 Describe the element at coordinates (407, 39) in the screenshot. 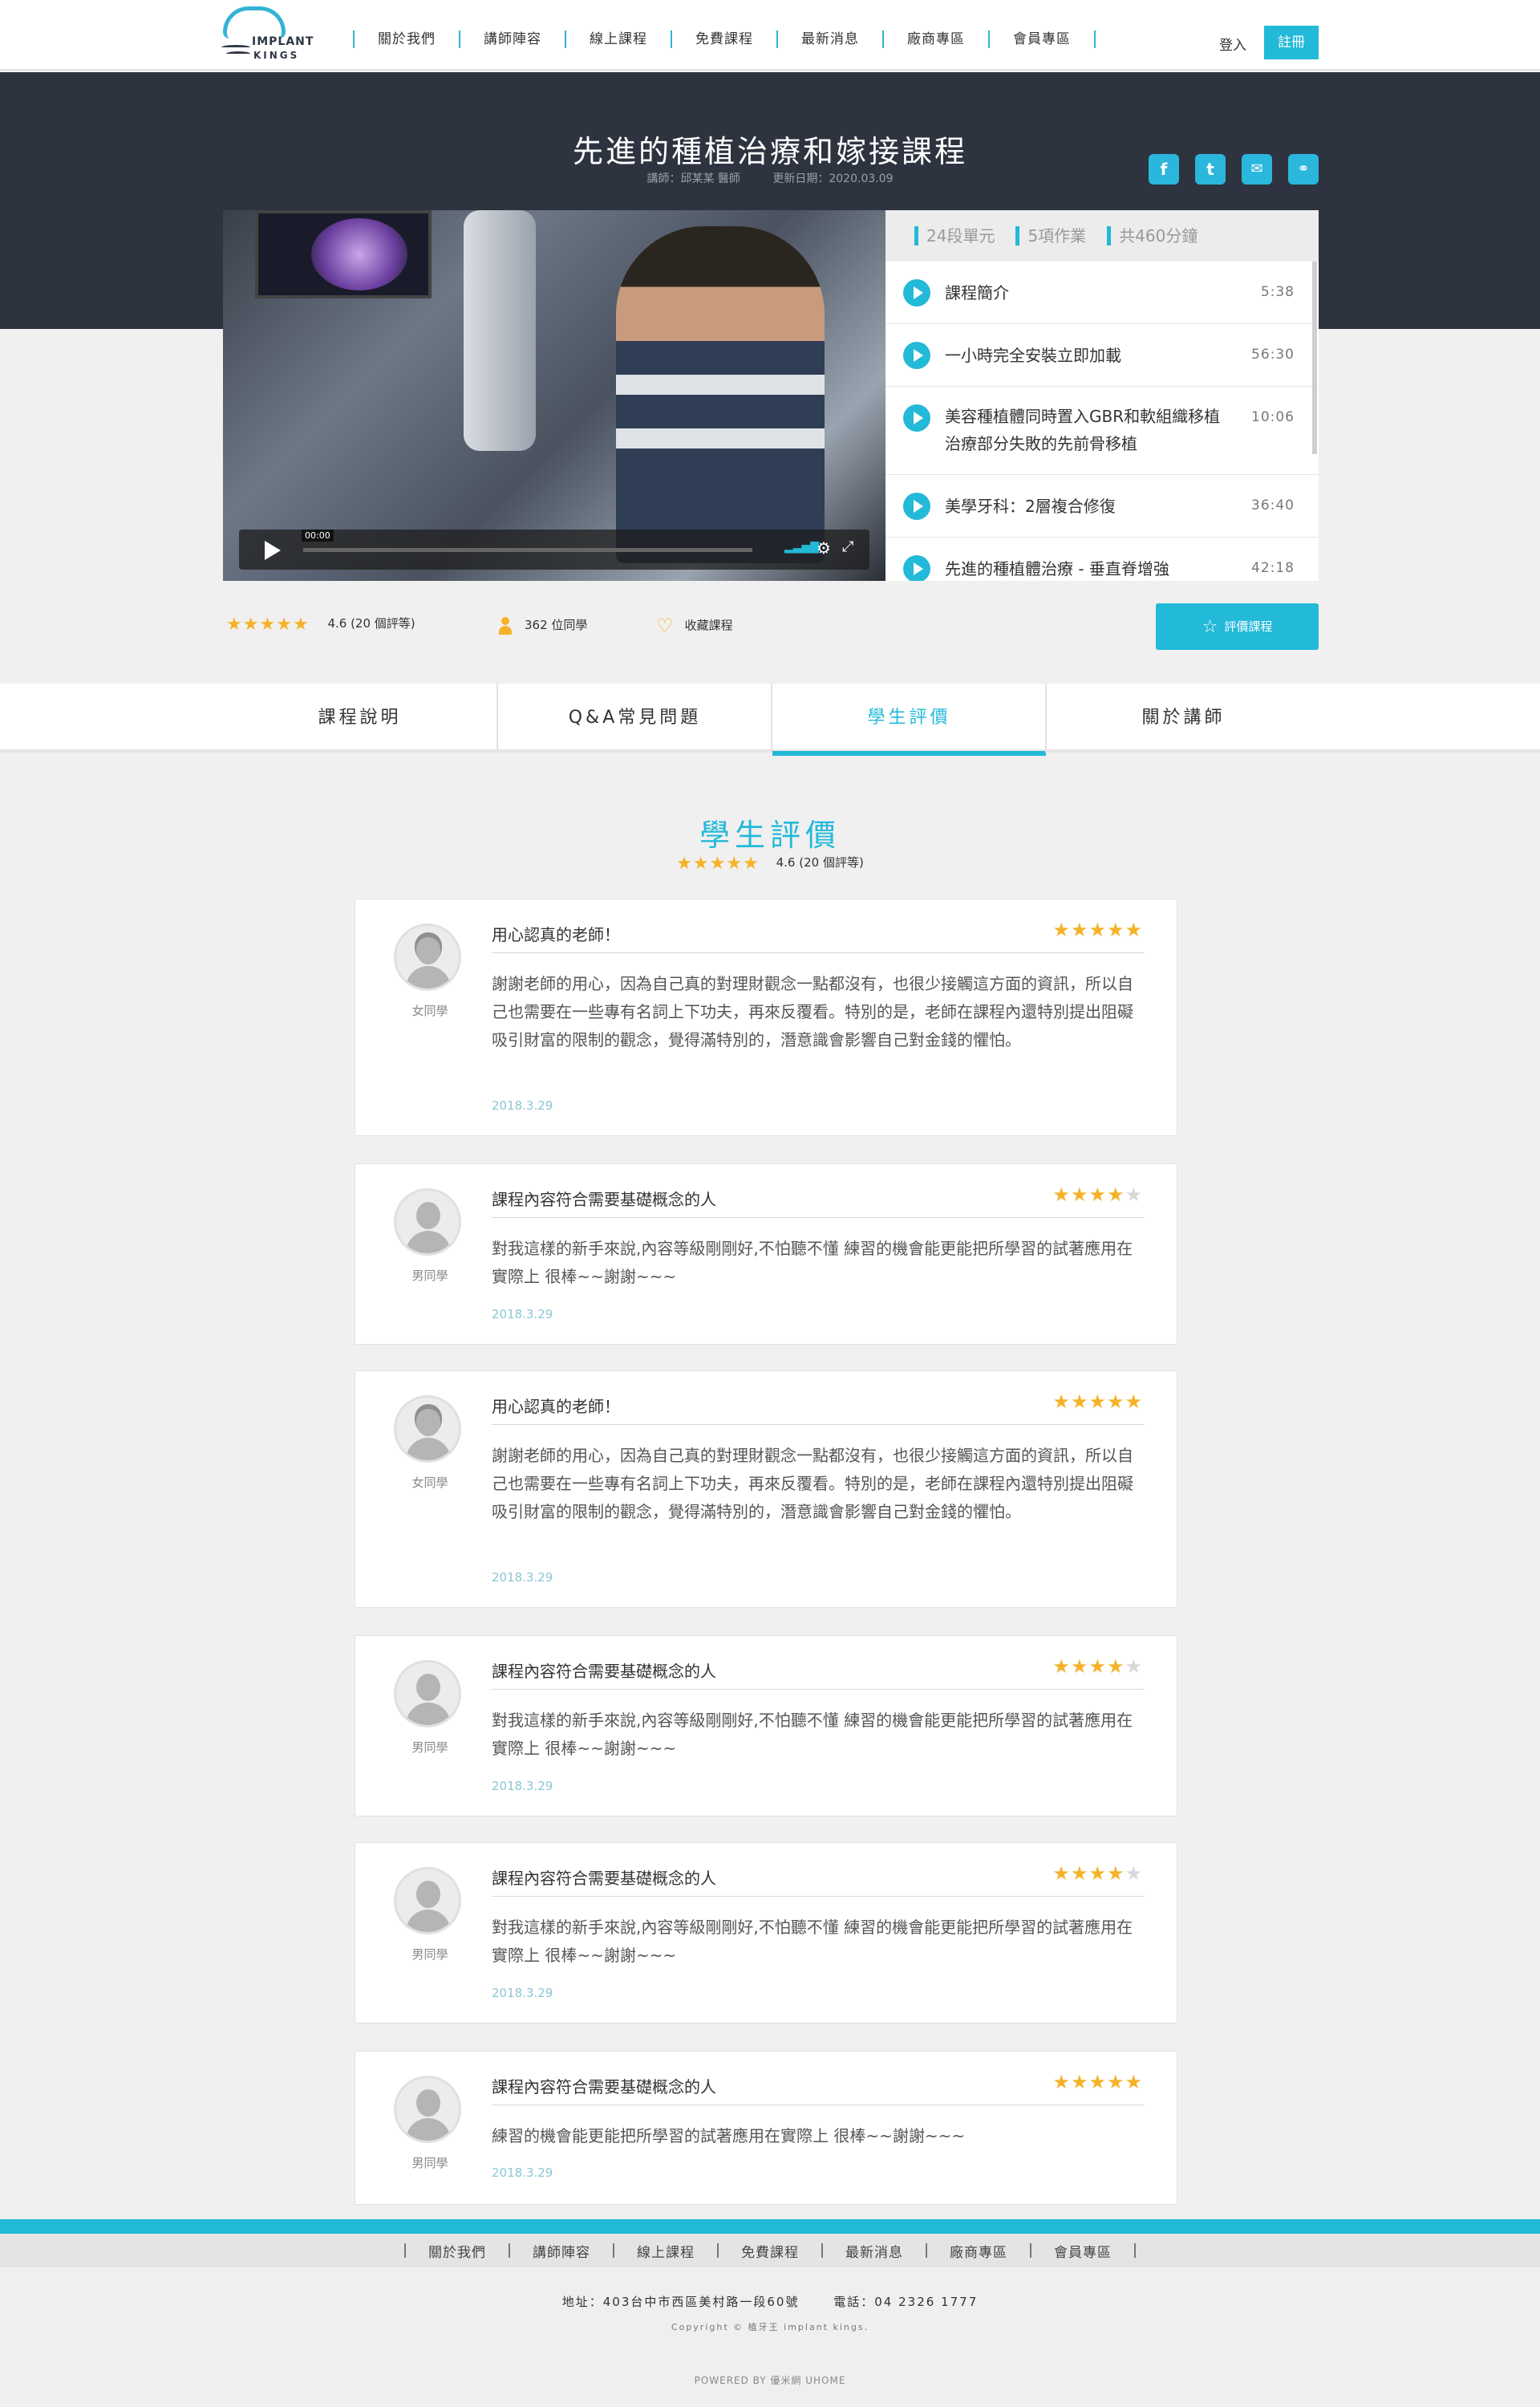

I see `nav-item-about: 關於我們` at that location.